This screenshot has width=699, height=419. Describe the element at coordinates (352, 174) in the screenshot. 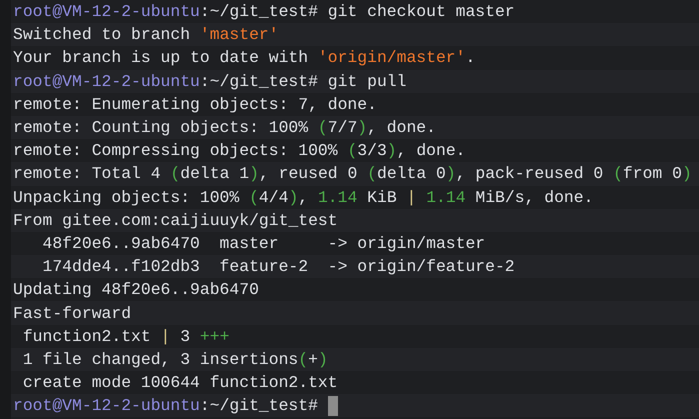

I see `terminal-line: remote: Total 4 (delta 1), reused 0 (delta 0), pack-reused 0 (from 0)` at that location.